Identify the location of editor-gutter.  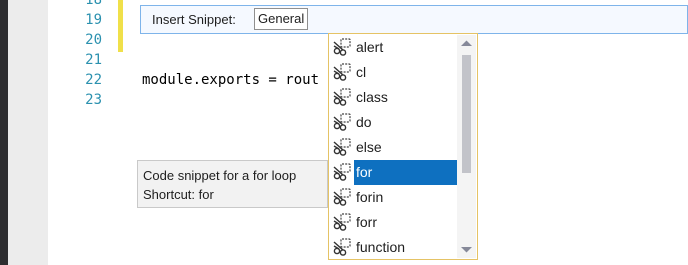
(28, 132).